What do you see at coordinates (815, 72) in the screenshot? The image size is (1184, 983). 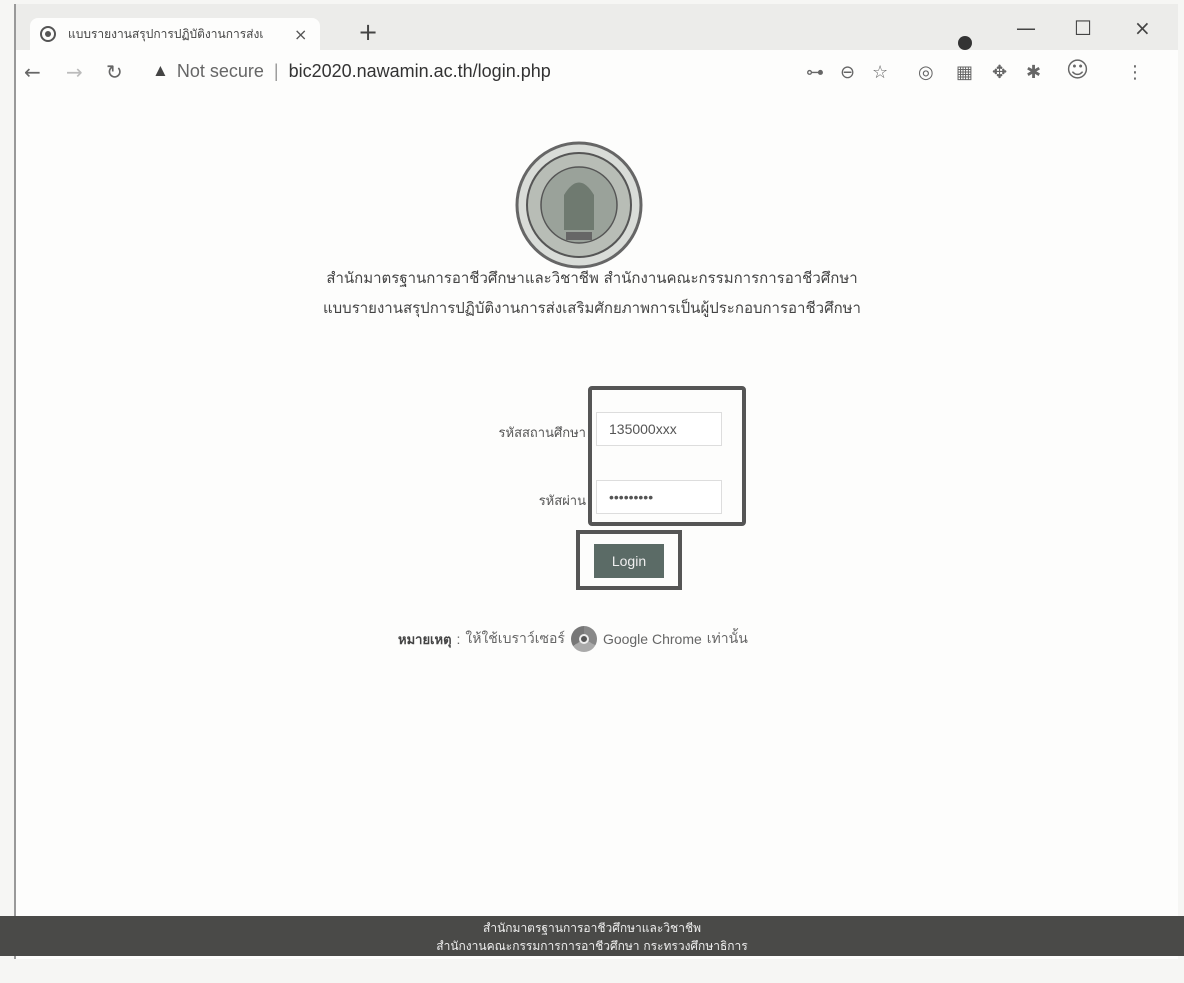 I see `key-icon: ⊶` at bounding box center [815, 72].